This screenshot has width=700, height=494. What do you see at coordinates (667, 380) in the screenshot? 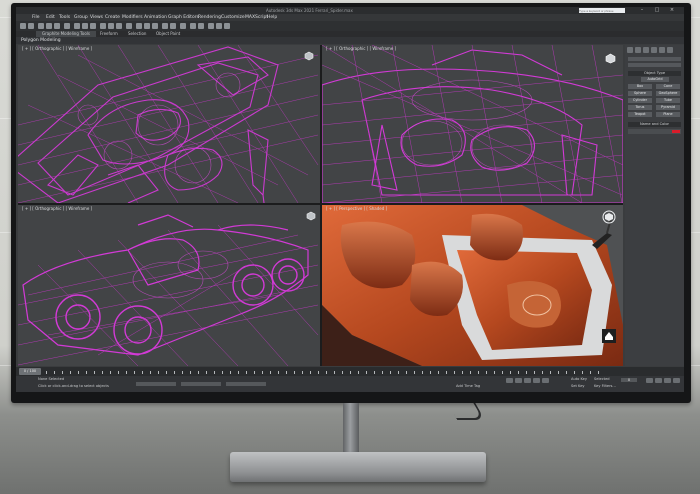
I see `orbit-icon` at bounding box center [667, 380].